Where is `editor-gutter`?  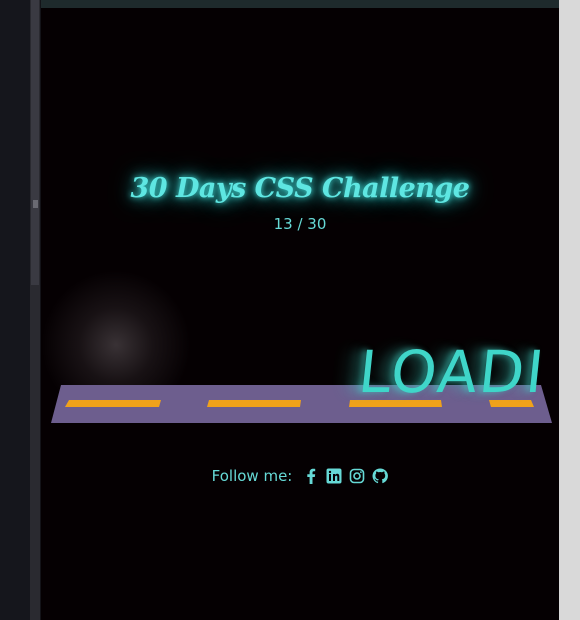 editor-gutter is located at coordinates (15, 310).